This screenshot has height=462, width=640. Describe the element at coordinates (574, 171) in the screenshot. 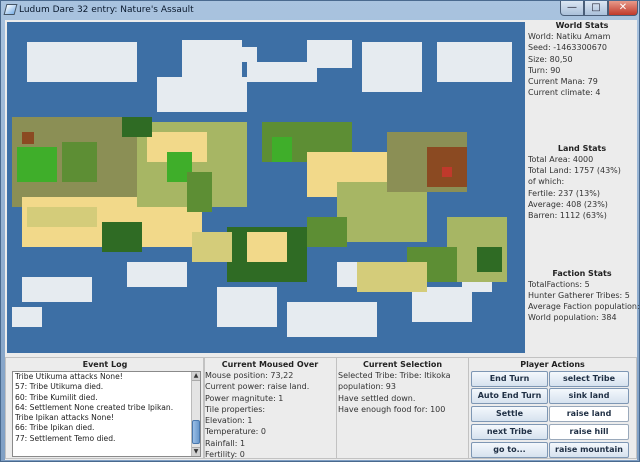

I see `land-stat-line: Total Land: 1757 (43%)` at that location.